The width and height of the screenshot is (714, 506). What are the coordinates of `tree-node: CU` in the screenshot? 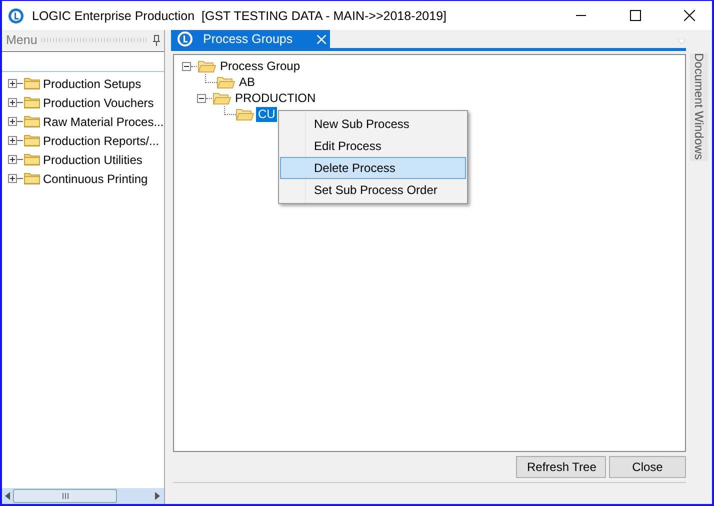 It's located at (267, 114).